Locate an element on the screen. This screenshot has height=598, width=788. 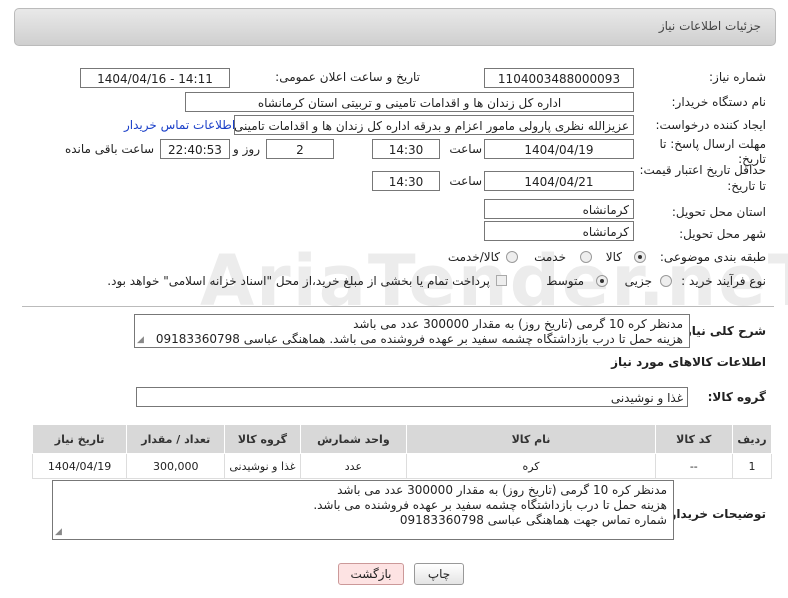
goods-group-field: غذا و نوشیدنی is located at coordinates (412, 397).